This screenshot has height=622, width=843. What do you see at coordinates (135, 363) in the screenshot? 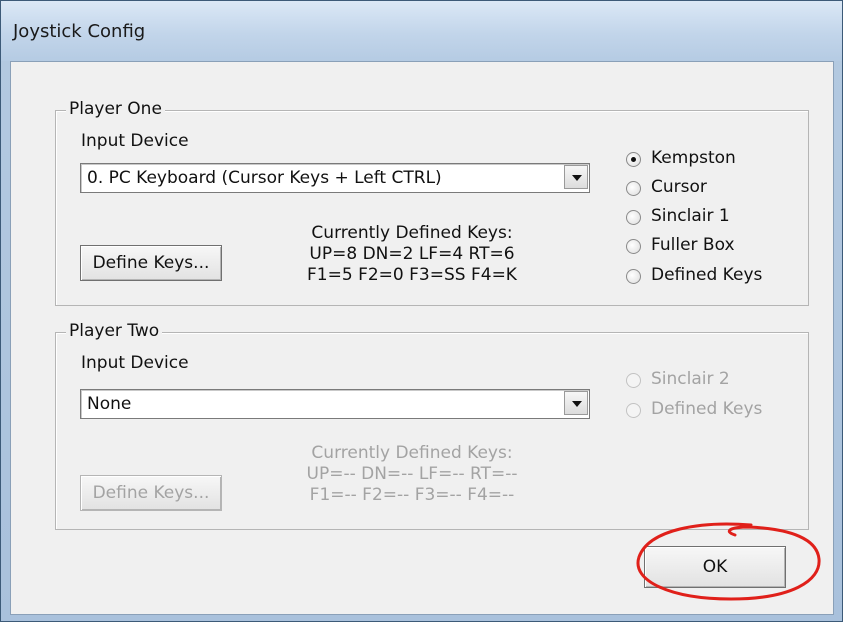
I see `player-two-input-device-label: Input Device` at bounding box center [135, 363].